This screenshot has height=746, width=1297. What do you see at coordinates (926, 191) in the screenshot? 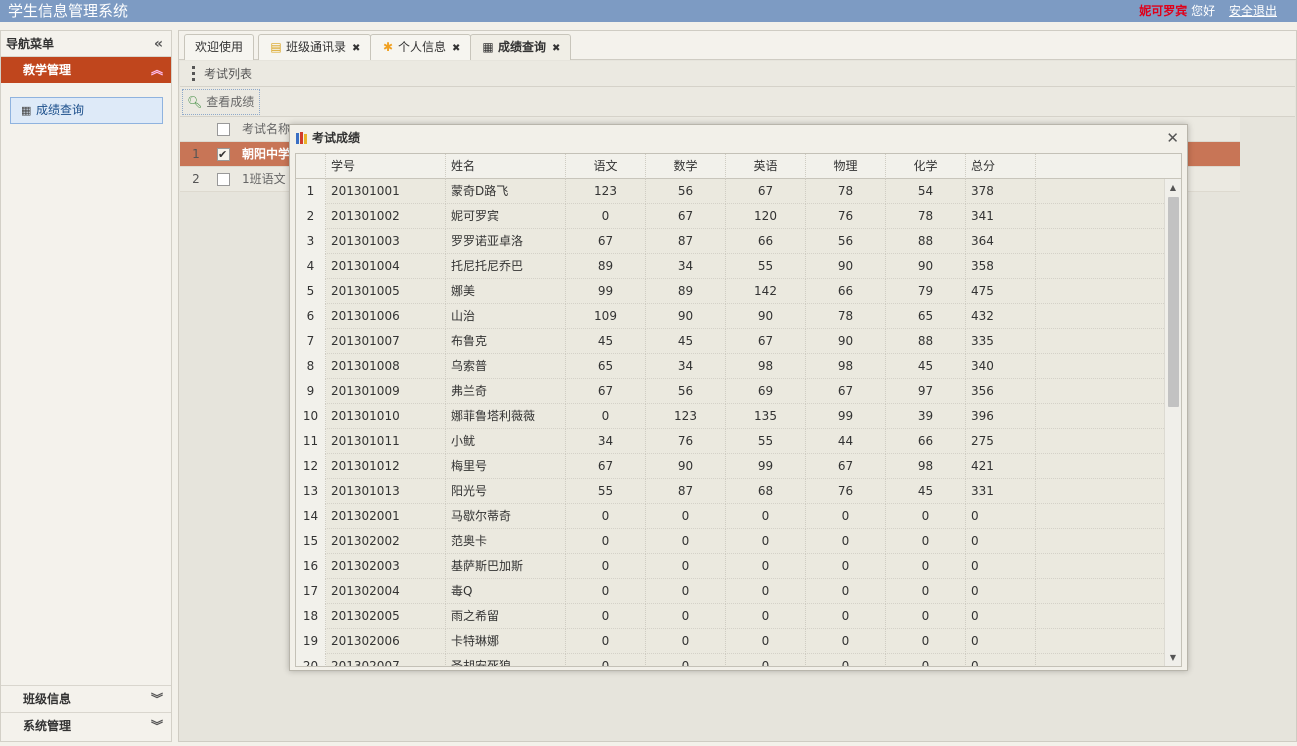
I see `table-cell: 54` at bounding box center [926, 191].